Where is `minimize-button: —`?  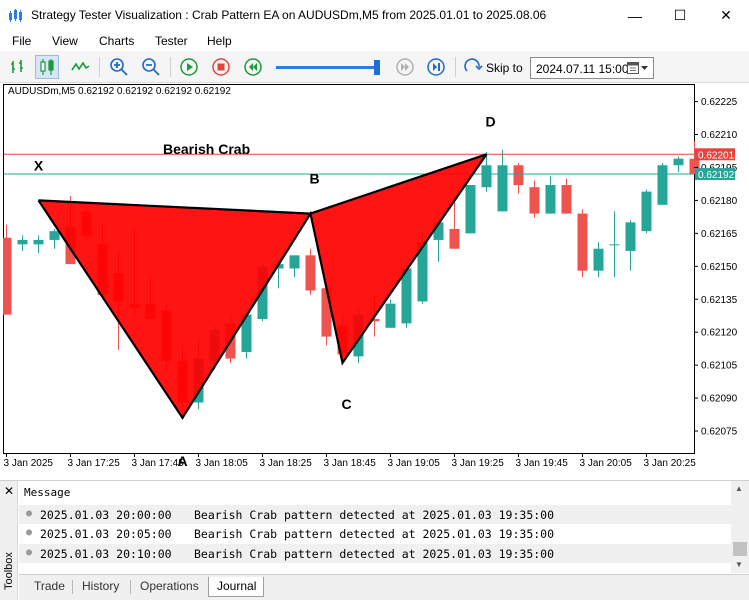
minimize-button: — is located at coordinates (635, 15).